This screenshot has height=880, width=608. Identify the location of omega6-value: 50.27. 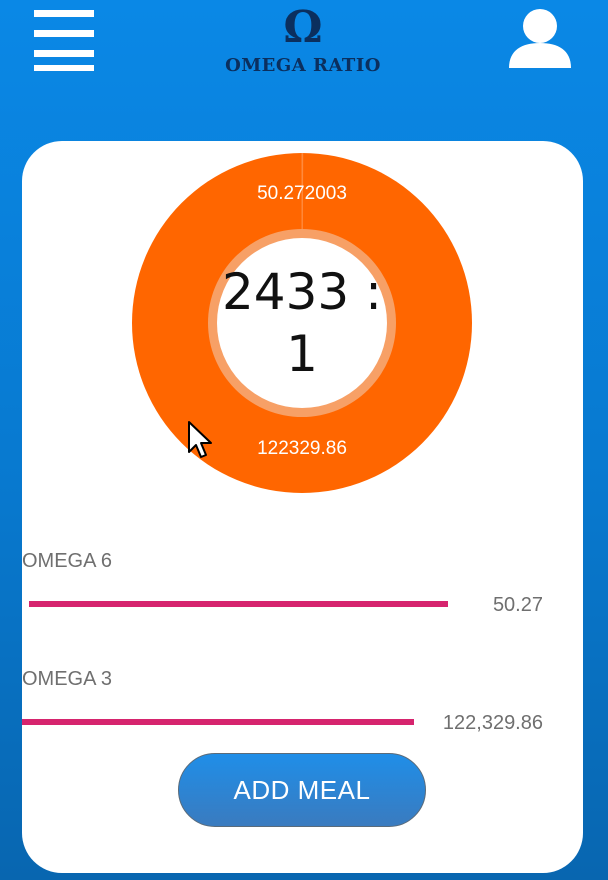
(517, 605).